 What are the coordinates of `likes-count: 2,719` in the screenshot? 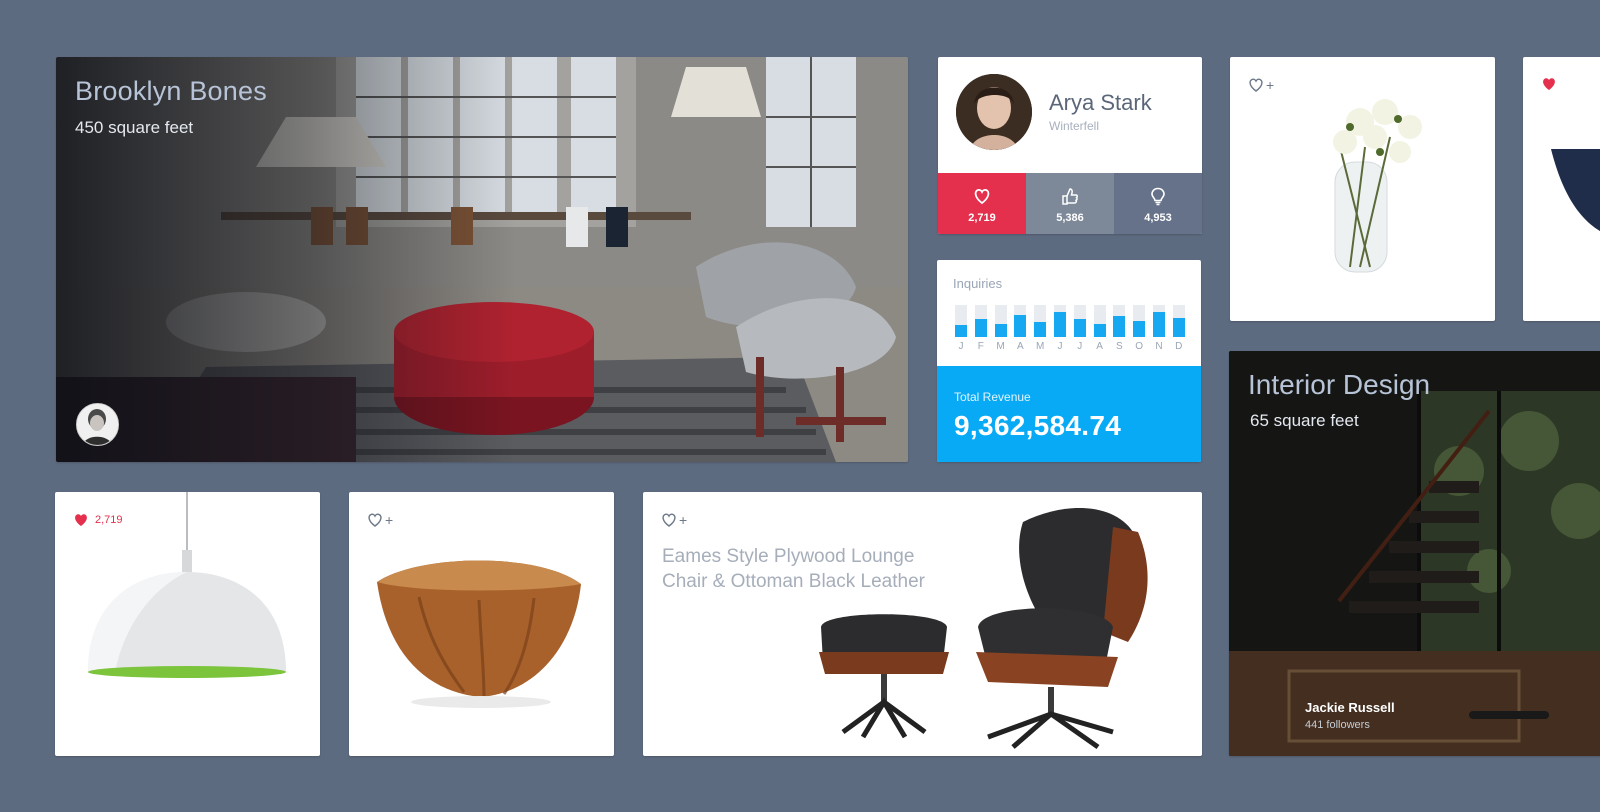 It's located at (982, 218).